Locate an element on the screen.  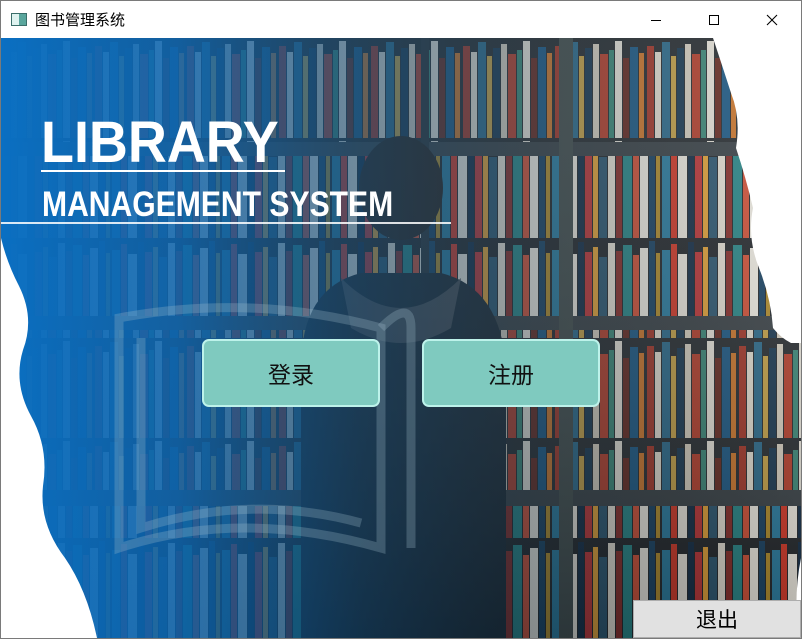
close-icon is located at coordinates (772, 19).